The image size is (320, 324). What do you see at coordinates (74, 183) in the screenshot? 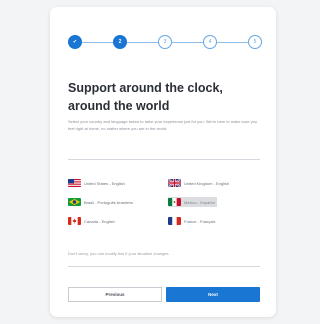
I see `us-flag-icon` at bounding box center [74, 183].